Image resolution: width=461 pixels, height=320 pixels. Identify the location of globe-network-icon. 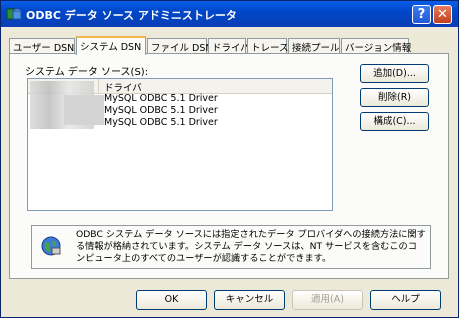
(51, 246).